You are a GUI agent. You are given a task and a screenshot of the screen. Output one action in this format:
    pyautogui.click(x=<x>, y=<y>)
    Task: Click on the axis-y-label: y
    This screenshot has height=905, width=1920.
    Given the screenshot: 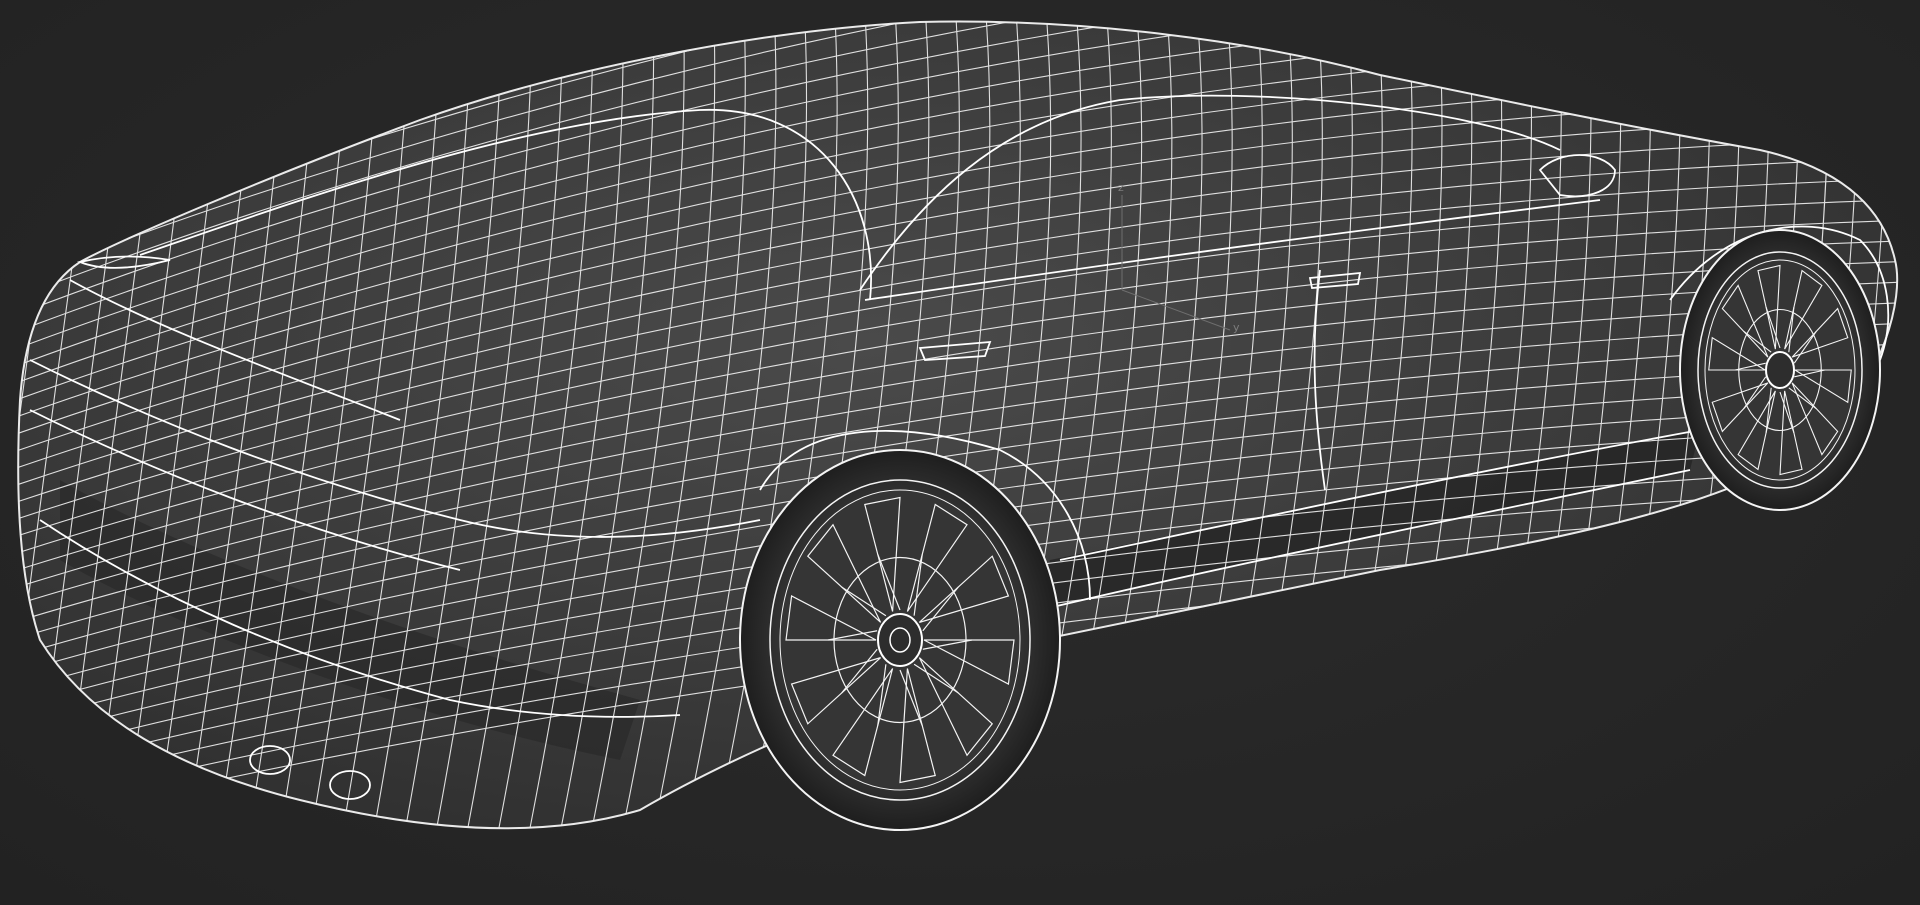 What is the action you would take?
    pyautogui.click(x=1236, y=327)
    